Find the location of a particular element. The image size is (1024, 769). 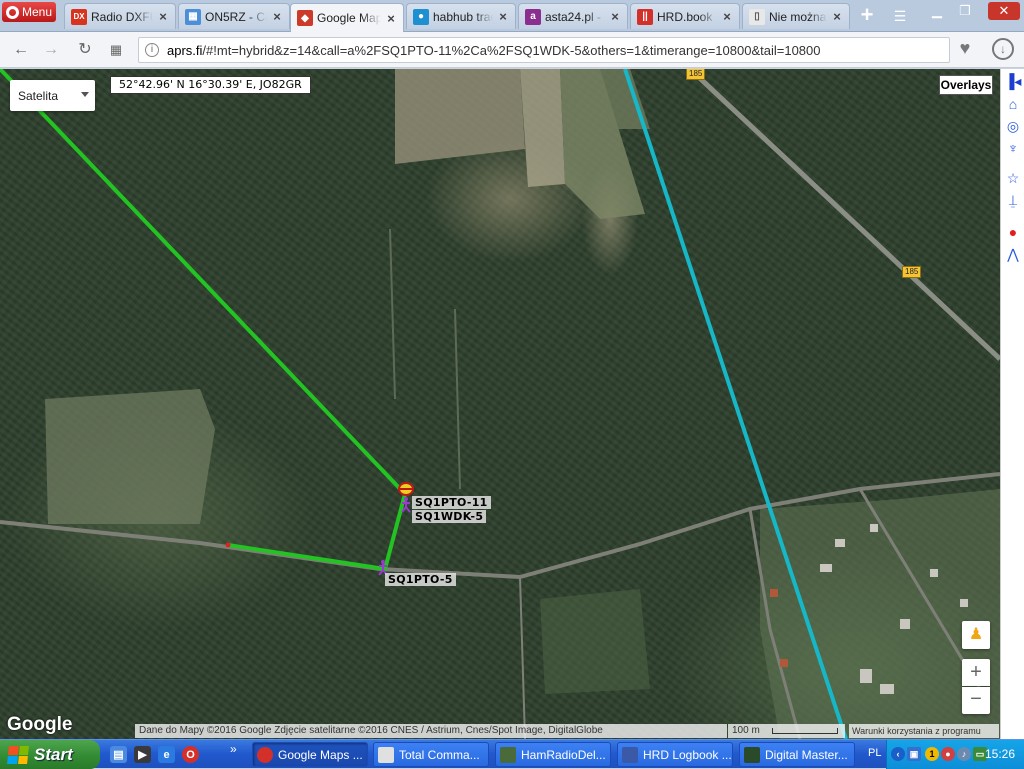

zoom-out-button: − is located at coordinates (976, 700).